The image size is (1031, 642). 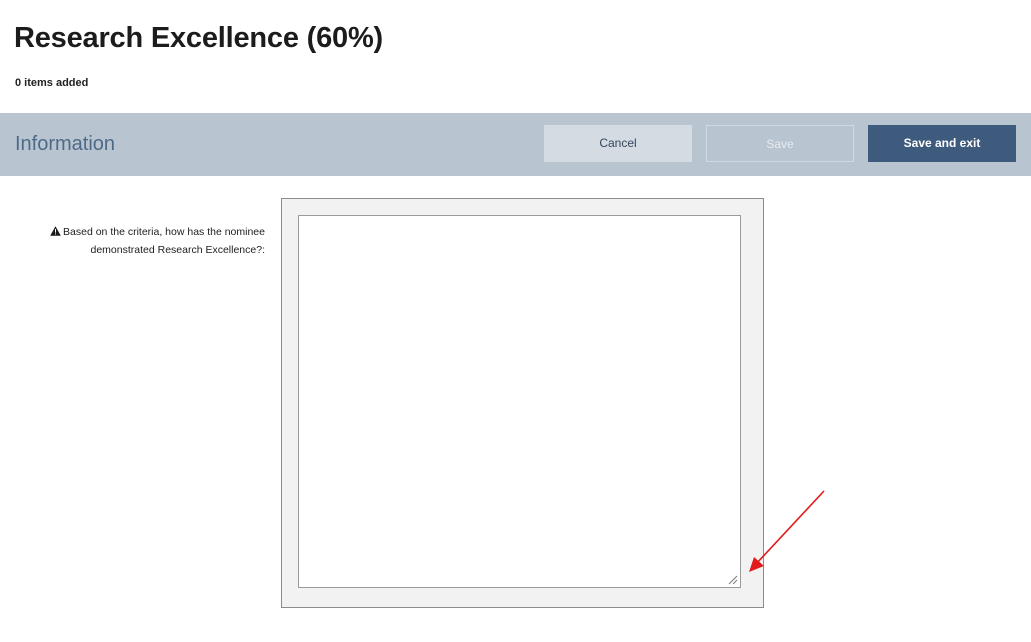 I want to click on save-and-exit-button: Save and exit, so click(x=942, y=143).